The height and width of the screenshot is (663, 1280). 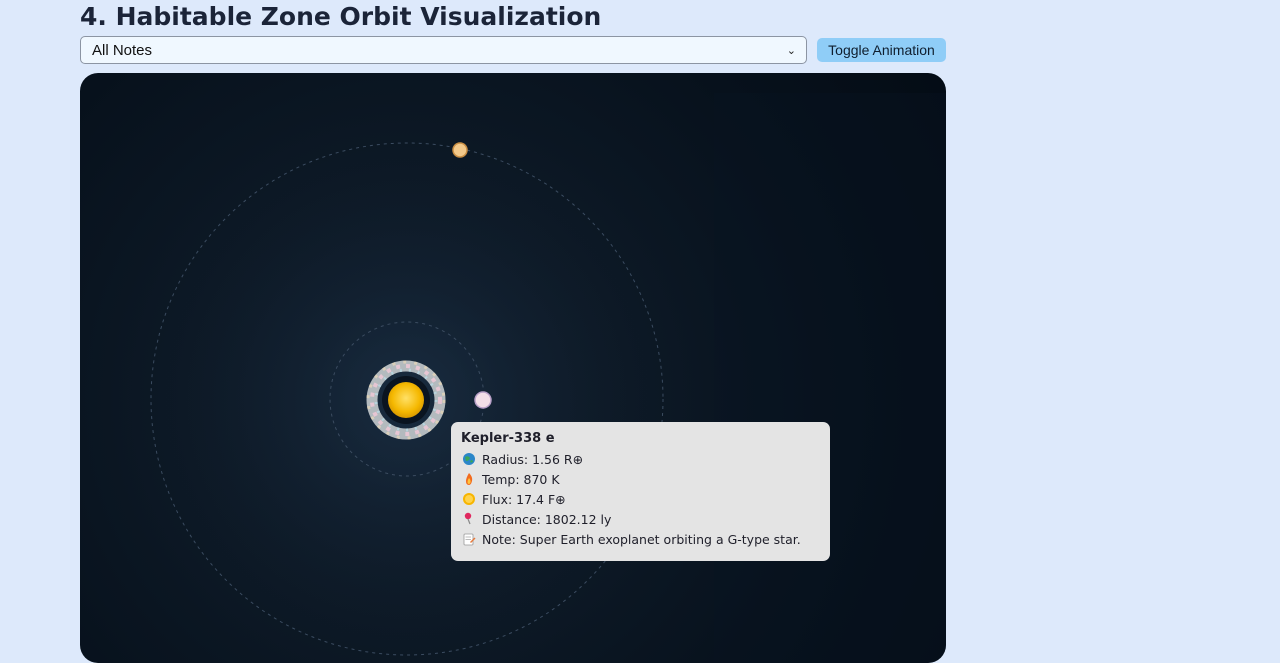 I want to click on toggle-animation-button: Toggle Animation, so click(x=881, y=50).